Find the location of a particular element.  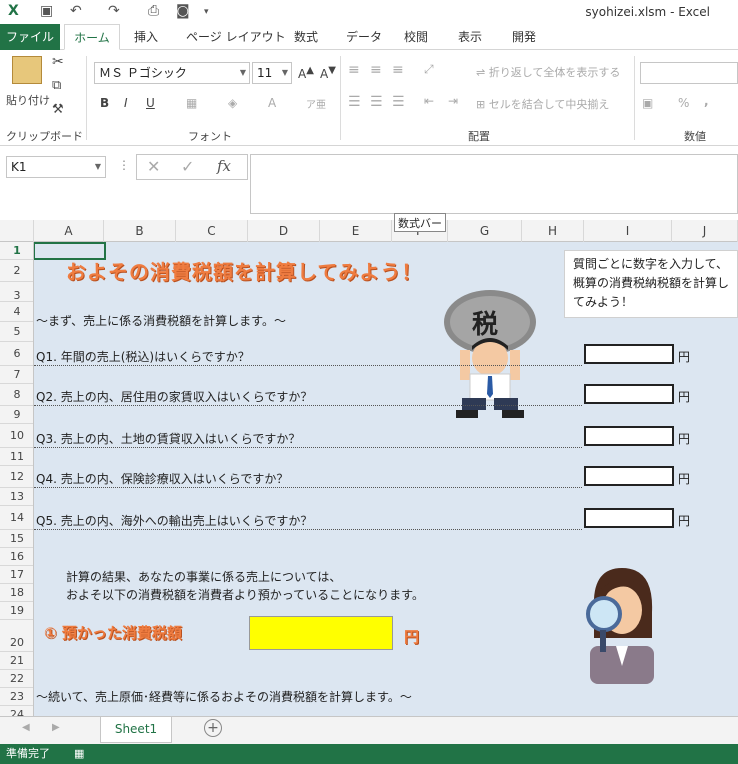

tab-formulas: 数式 is located at coordinates (306, 37).